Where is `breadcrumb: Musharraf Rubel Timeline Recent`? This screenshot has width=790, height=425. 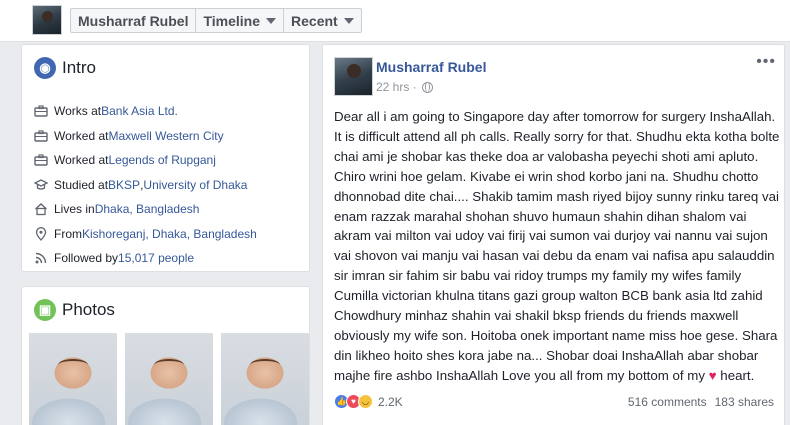 breadcrumb: Musharraf Rubel Timeline Recent is located at coordinates (216, 20).